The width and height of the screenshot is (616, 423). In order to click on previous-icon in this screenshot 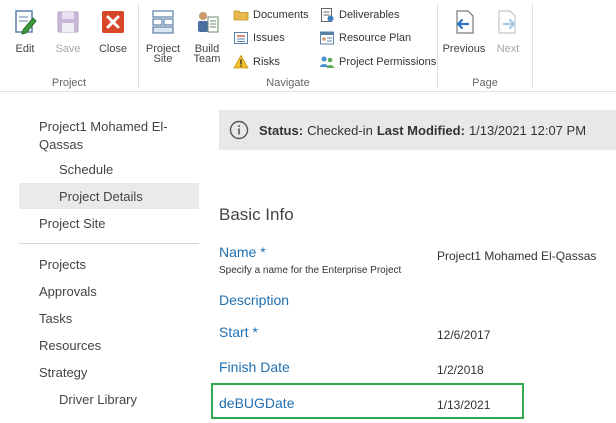, I will do `click(465, 22)`.